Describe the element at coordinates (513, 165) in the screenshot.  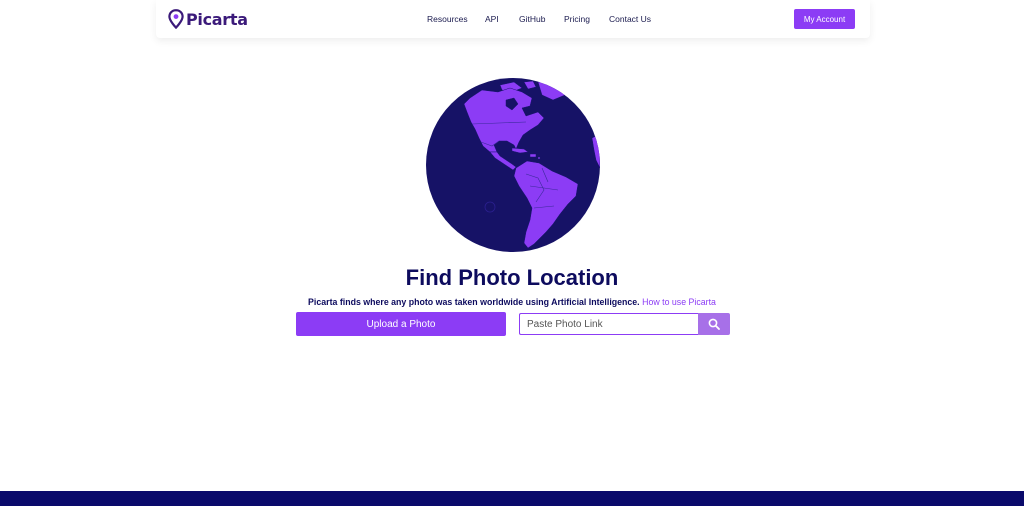
I see `globe-americas-icon` at that location.